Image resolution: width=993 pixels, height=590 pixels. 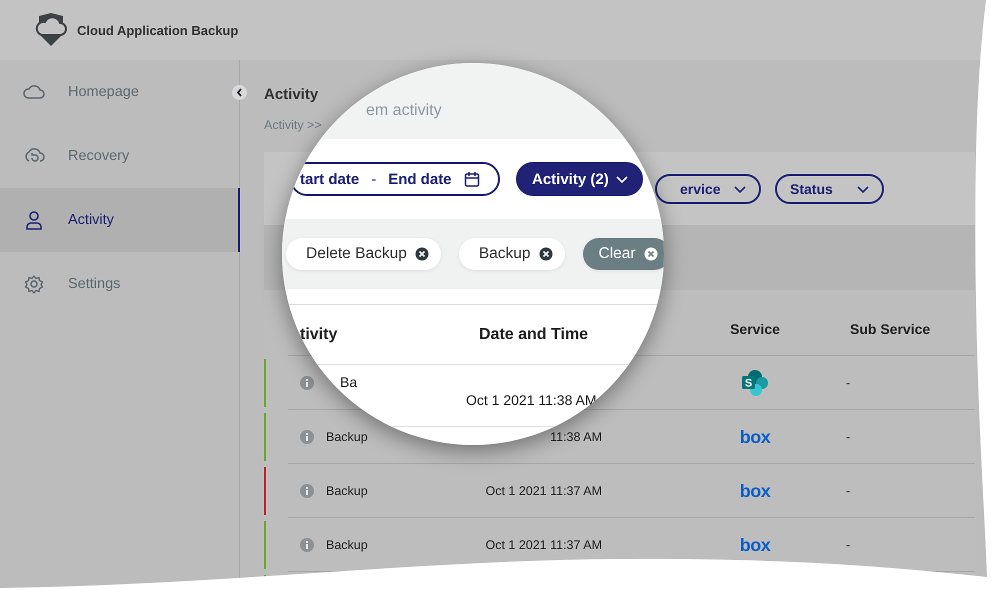 What do you see at coordinates (120, 220) in the screenshot?
I see `sidebar-item: Activity` at bounding box center [120, 220].